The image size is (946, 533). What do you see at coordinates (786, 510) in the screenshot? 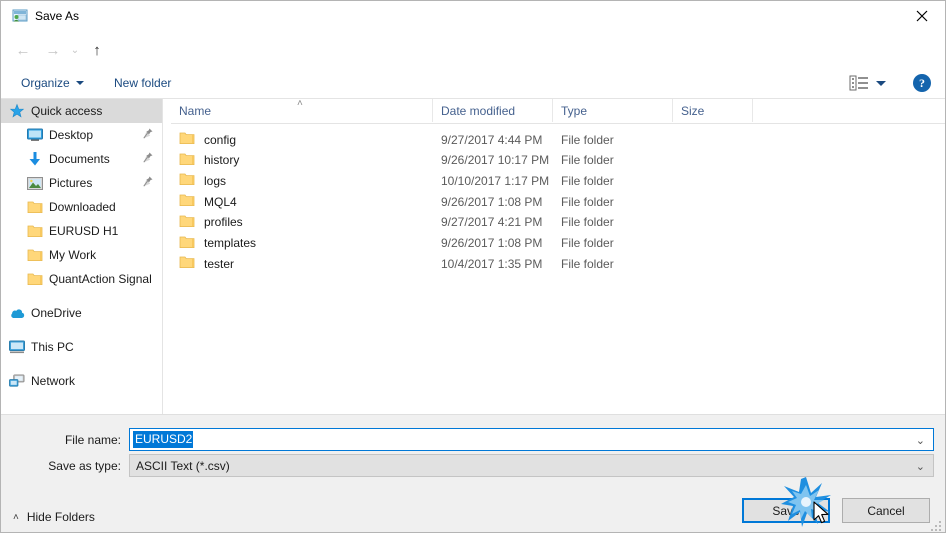
I see `save-button: Save` at bounding box center [786, 510].